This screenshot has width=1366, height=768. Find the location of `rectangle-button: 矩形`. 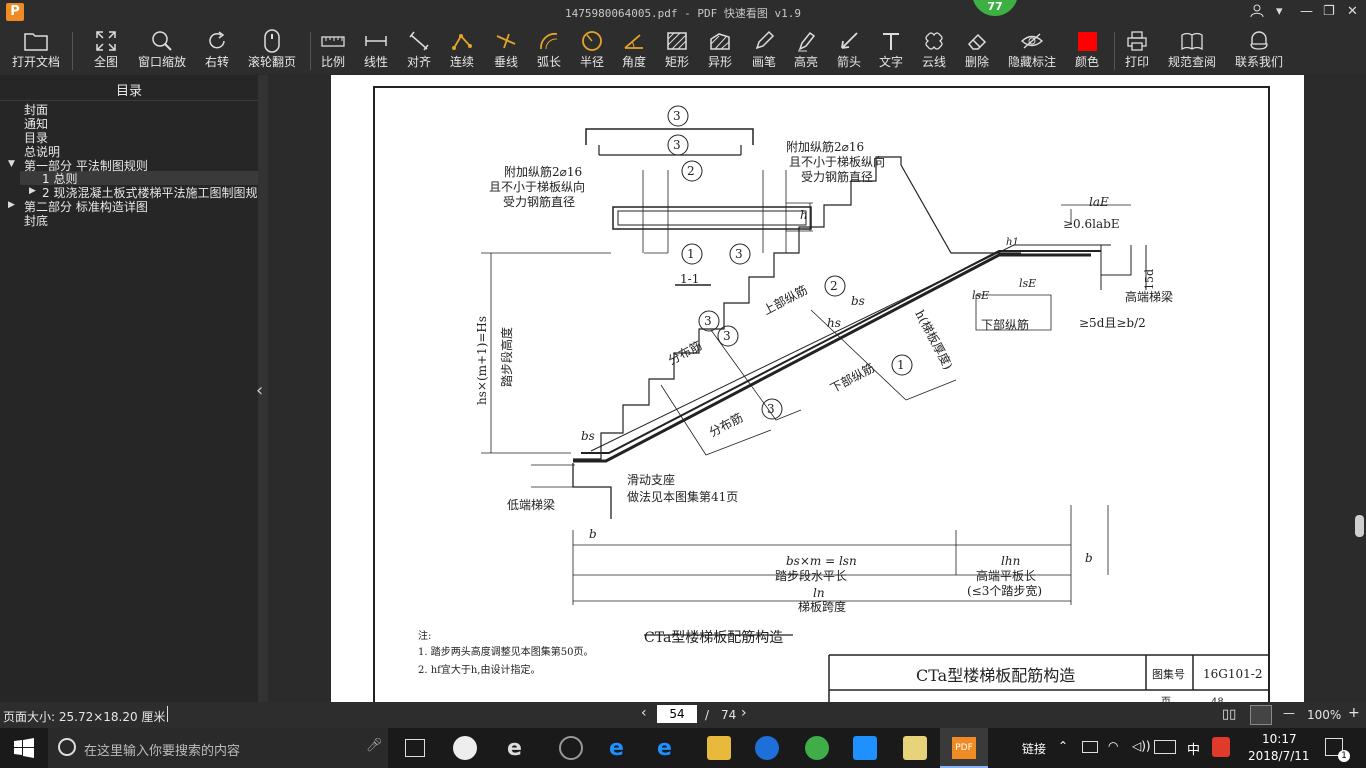

rectangle-button: 矩形 is located at coordinates (677, 51).